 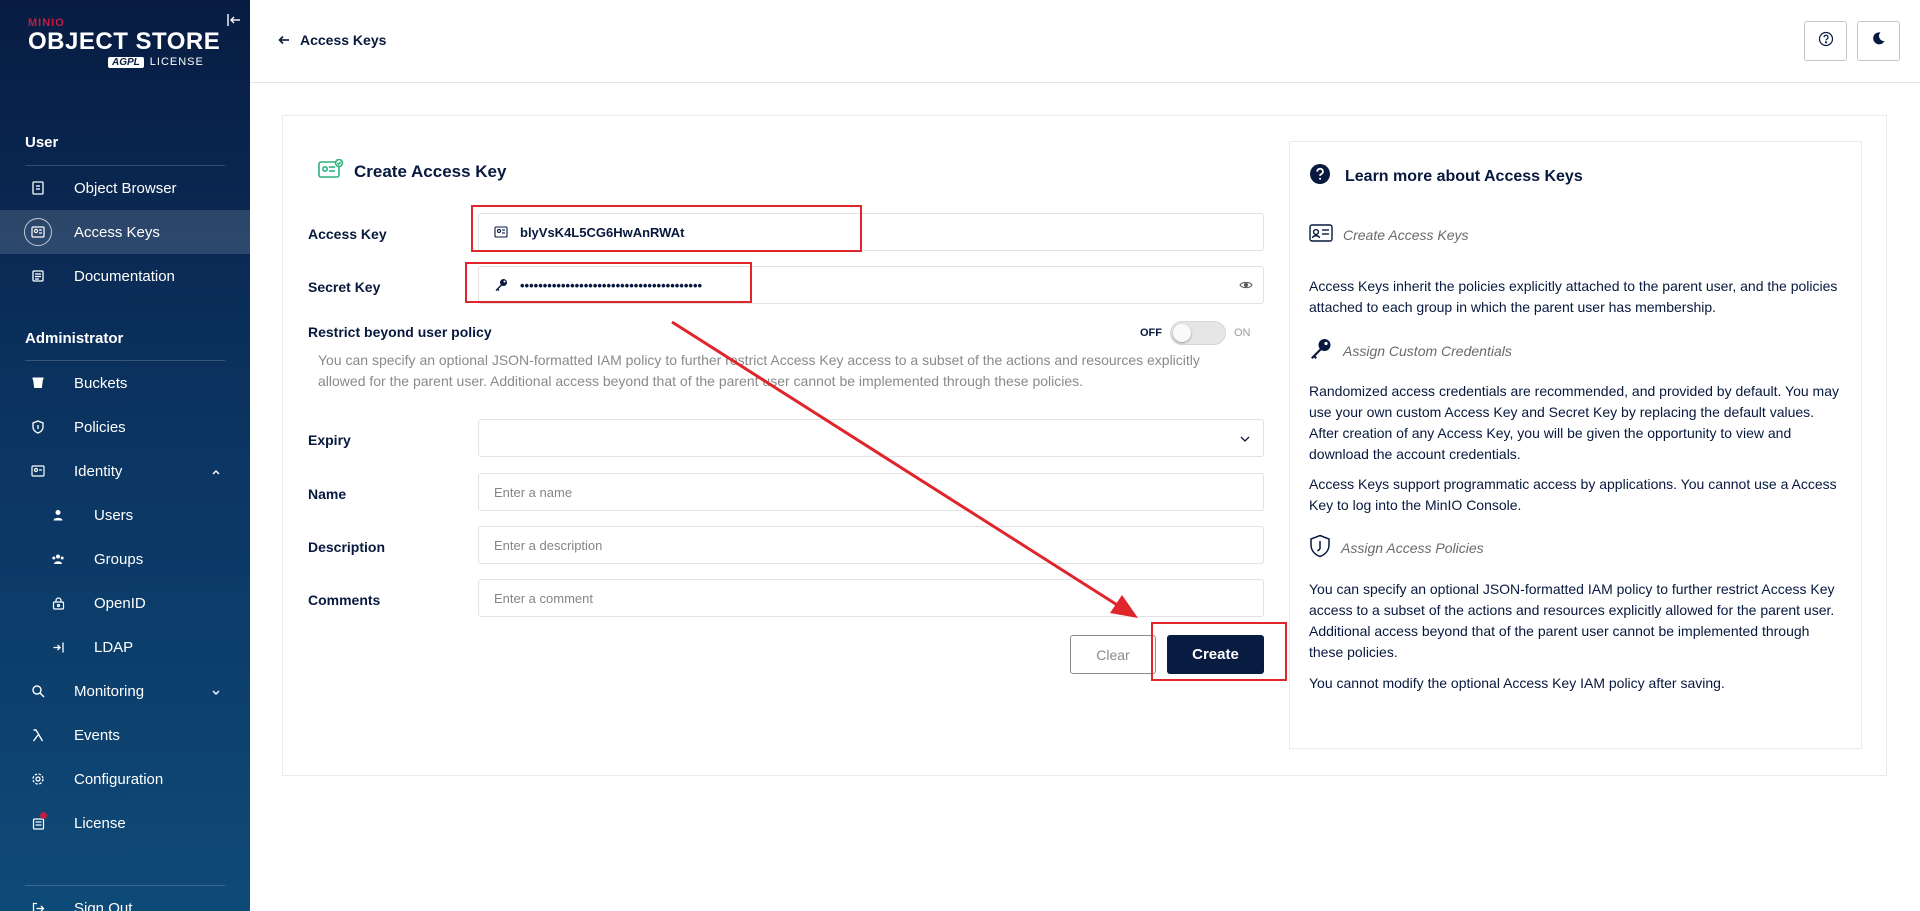 What do you see at coordinates (1320, 176) in the screenshot?
I see `question-circle-icon` at bounding box center [1320, 176].